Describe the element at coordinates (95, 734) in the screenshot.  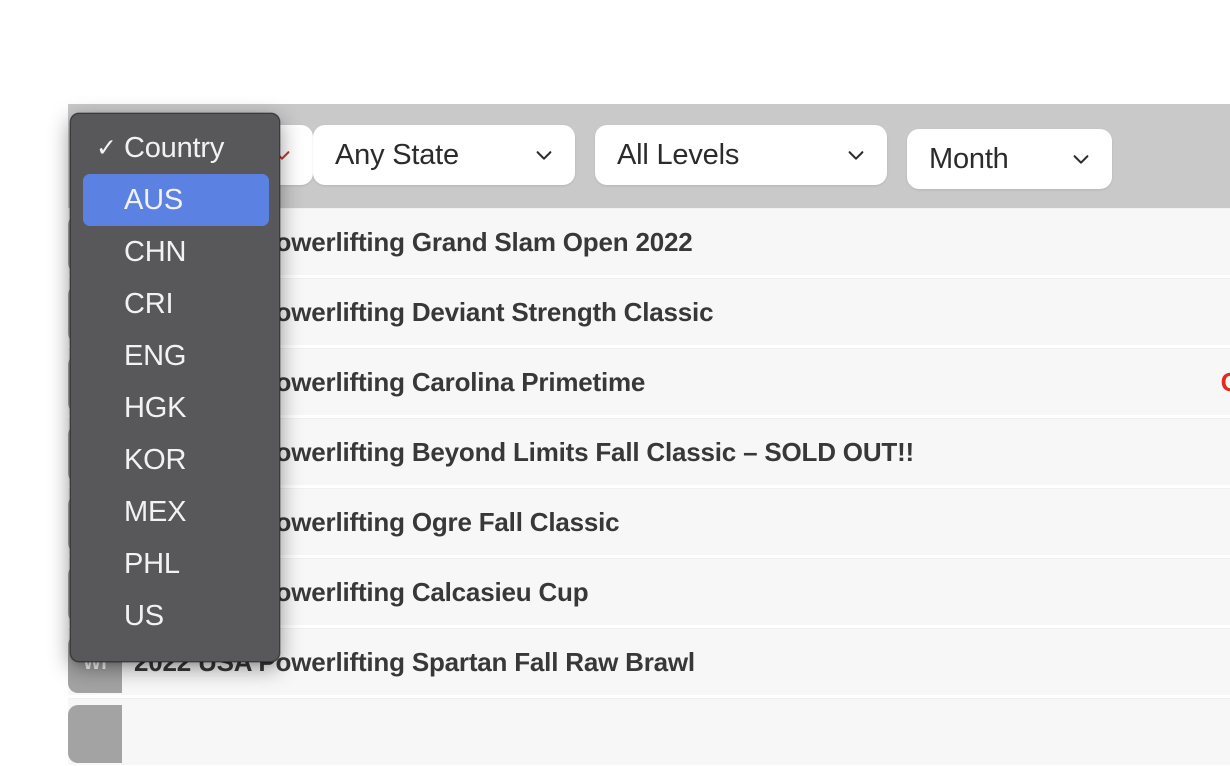
I see `state-badge` at that location.